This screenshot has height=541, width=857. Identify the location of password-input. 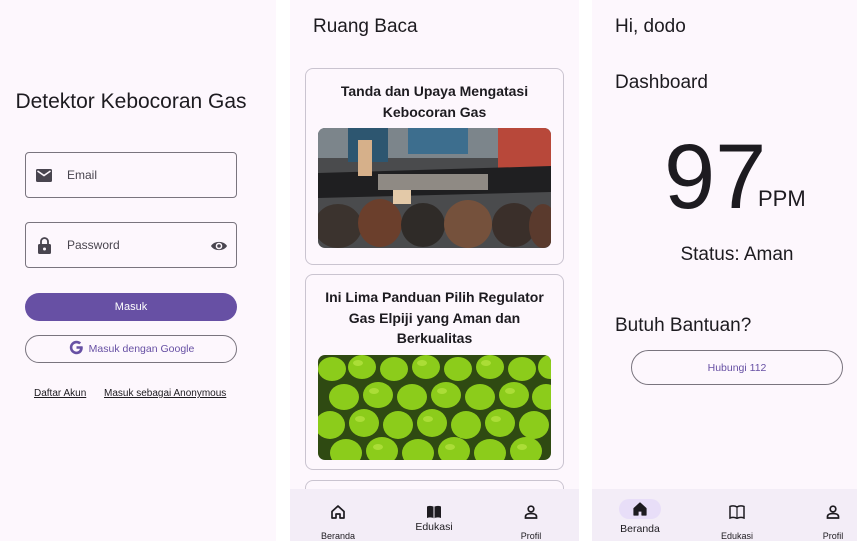
(137, 245).